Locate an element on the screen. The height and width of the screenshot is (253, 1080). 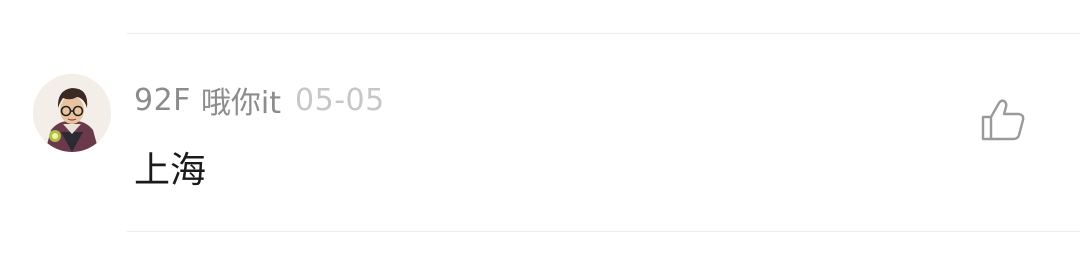
bottom-divider is located at coordinates (603, 231).